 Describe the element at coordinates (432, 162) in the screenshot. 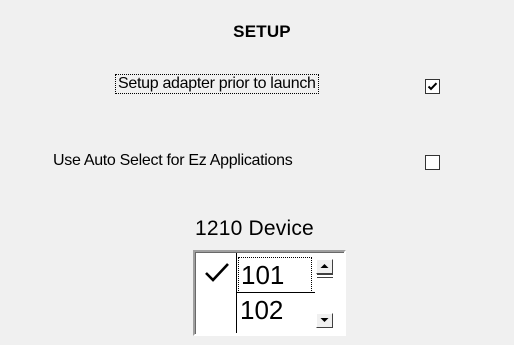

I see `auto-select-checkbox` at that location.